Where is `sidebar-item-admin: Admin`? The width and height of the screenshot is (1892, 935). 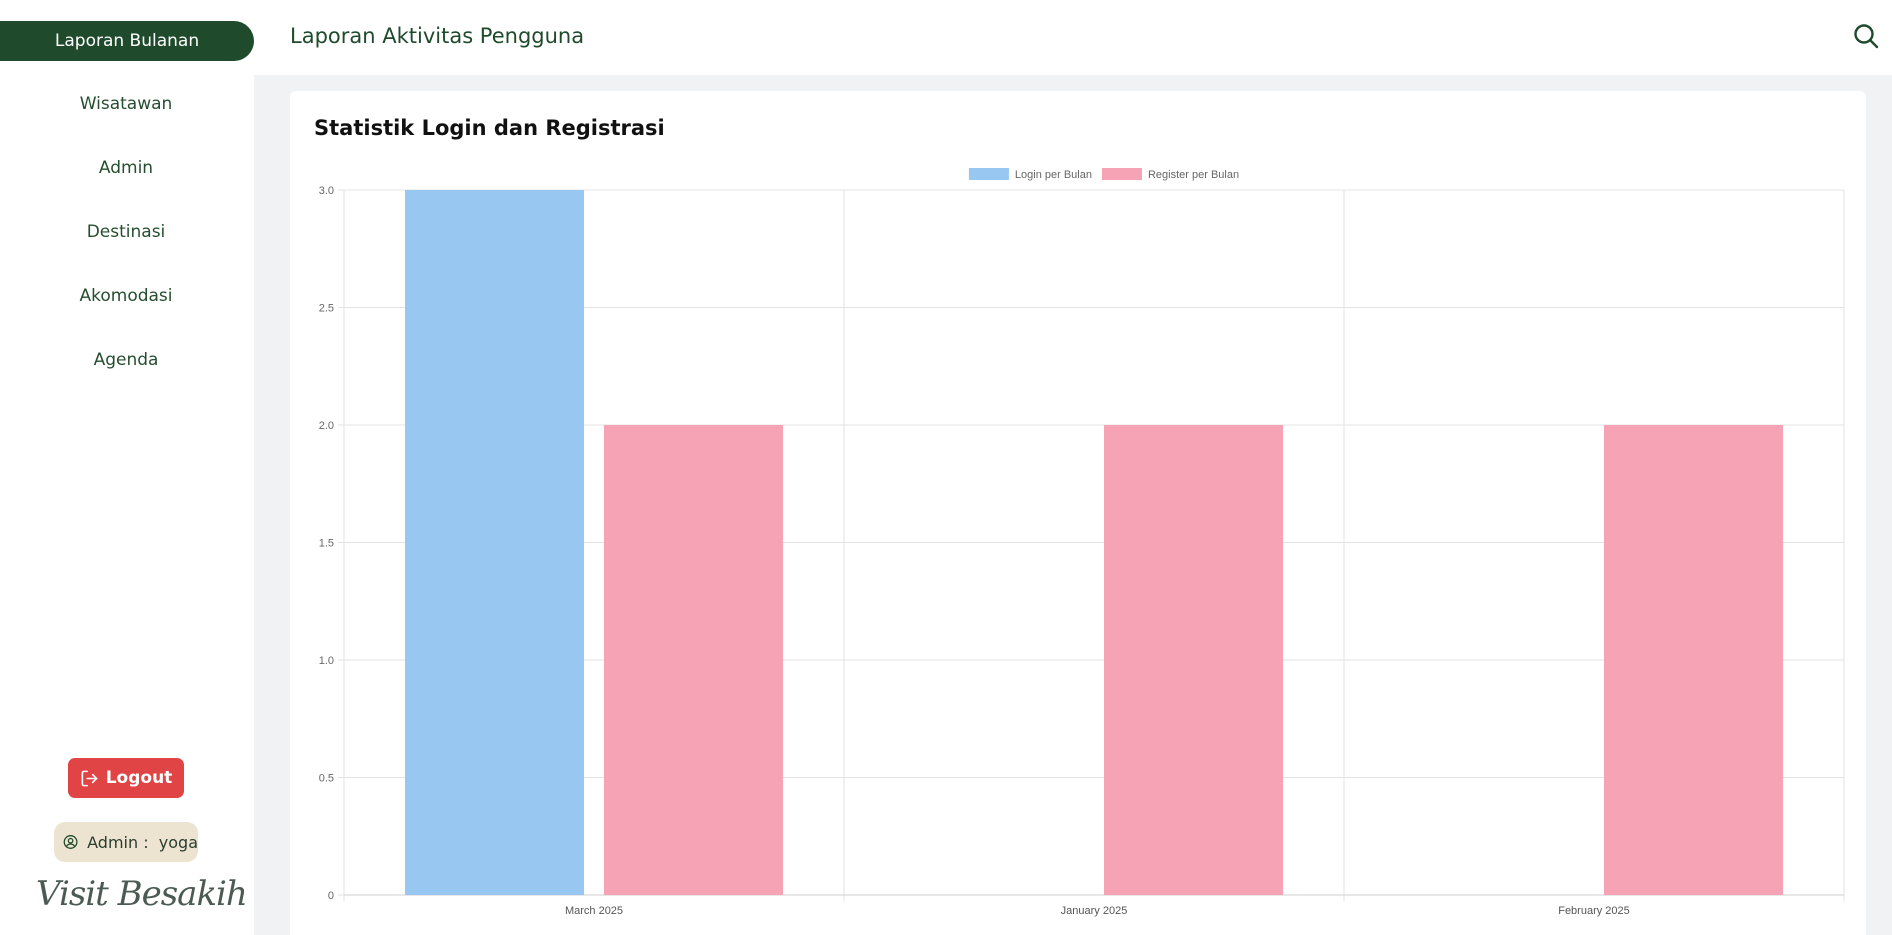 sidebar-item-admin: Admin is located at coordinates (126, 168).